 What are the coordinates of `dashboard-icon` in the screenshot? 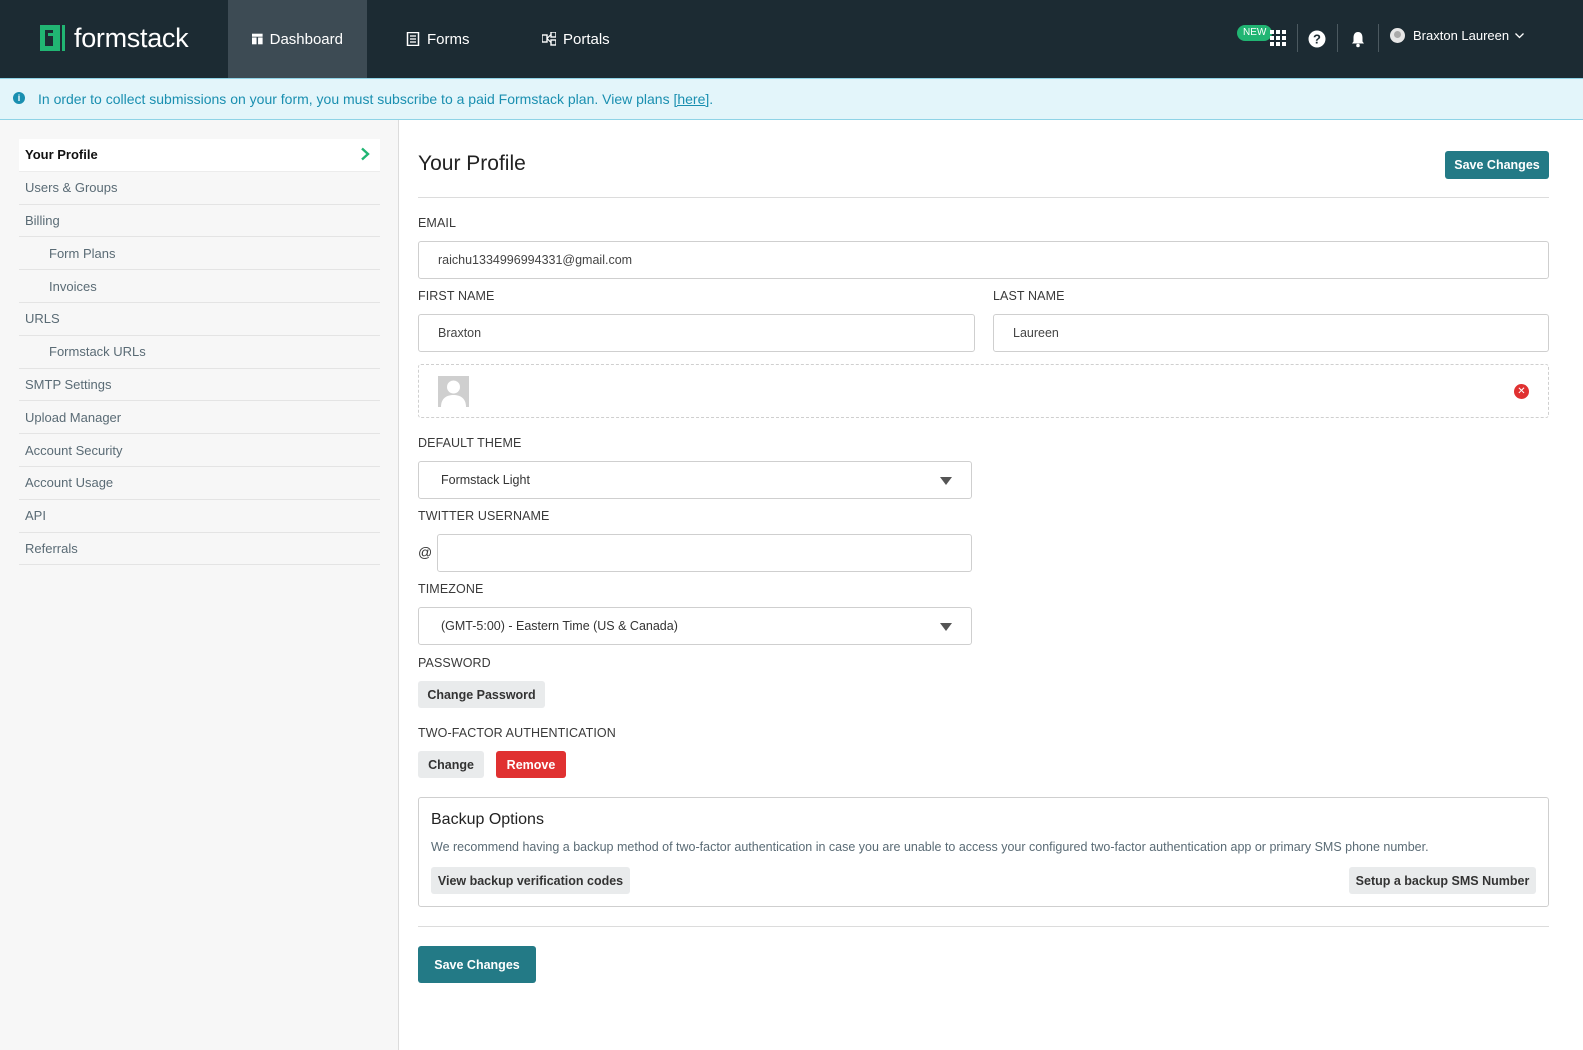 It's located at (257, 39).